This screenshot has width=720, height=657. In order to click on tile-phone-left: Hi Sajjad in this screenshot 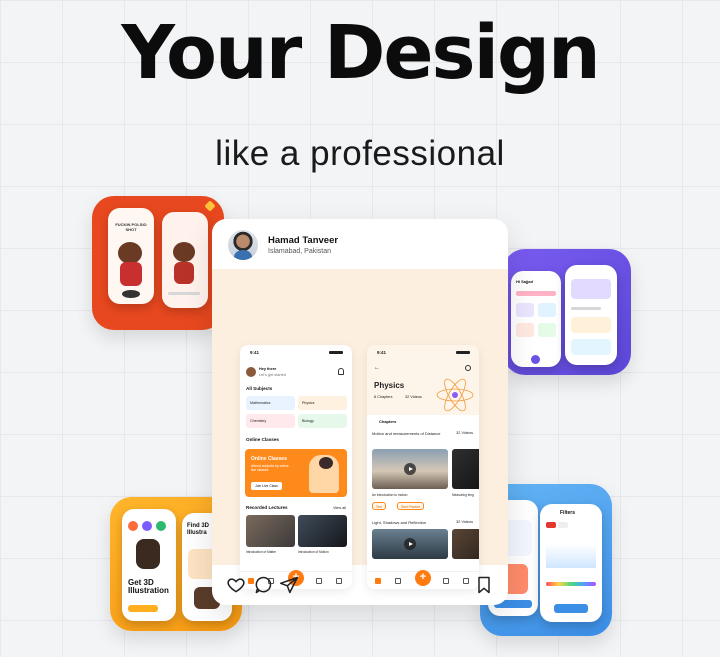, I will do `click(536, 319)`.